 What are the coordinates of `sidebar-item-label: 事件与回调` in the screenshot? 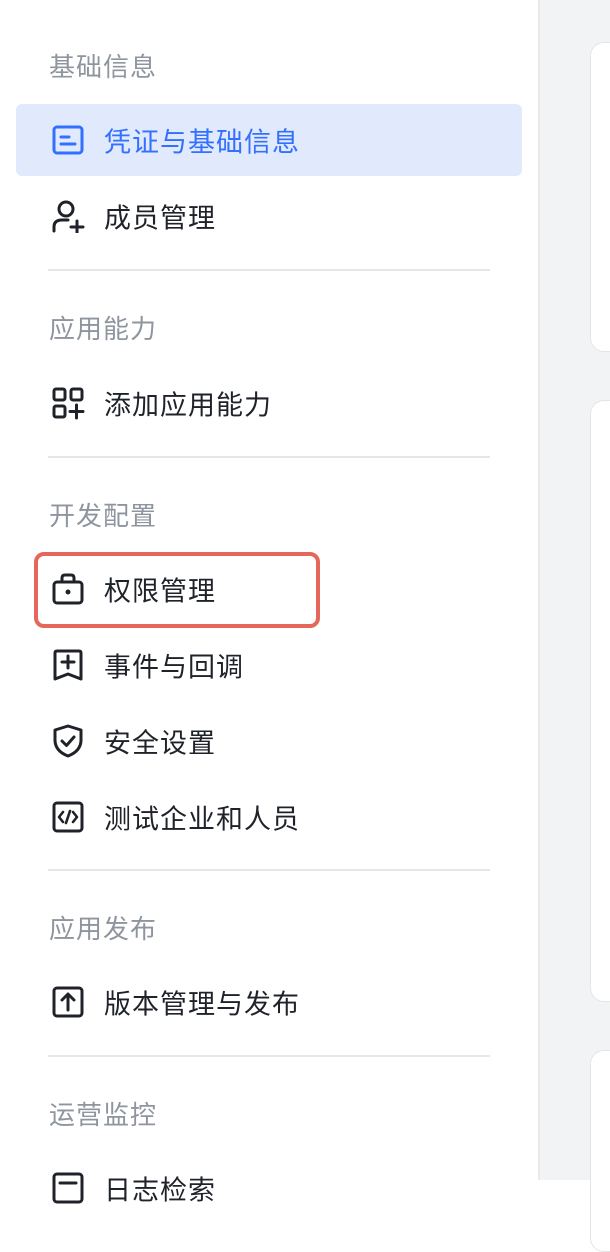 It's located at (174, 668).